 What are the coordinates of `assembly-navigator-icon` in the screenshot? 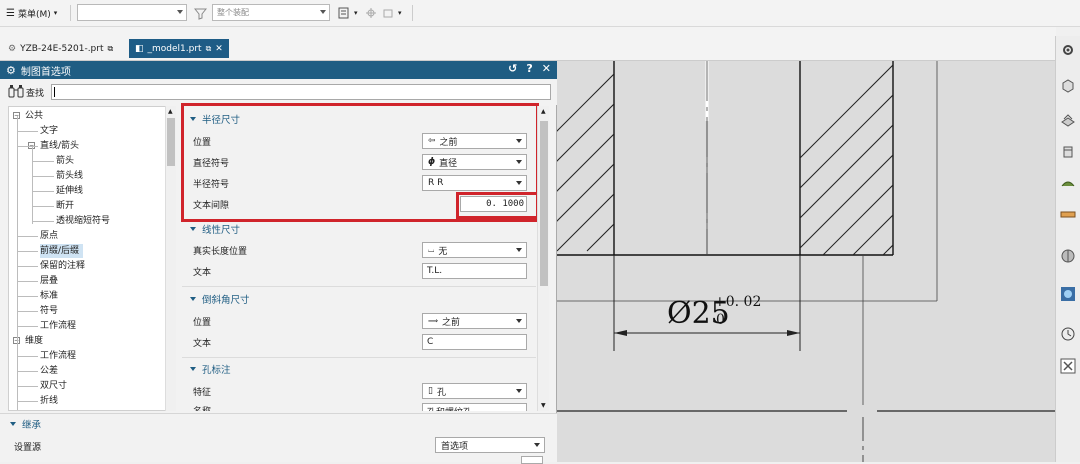 It's located at (1068, 120).